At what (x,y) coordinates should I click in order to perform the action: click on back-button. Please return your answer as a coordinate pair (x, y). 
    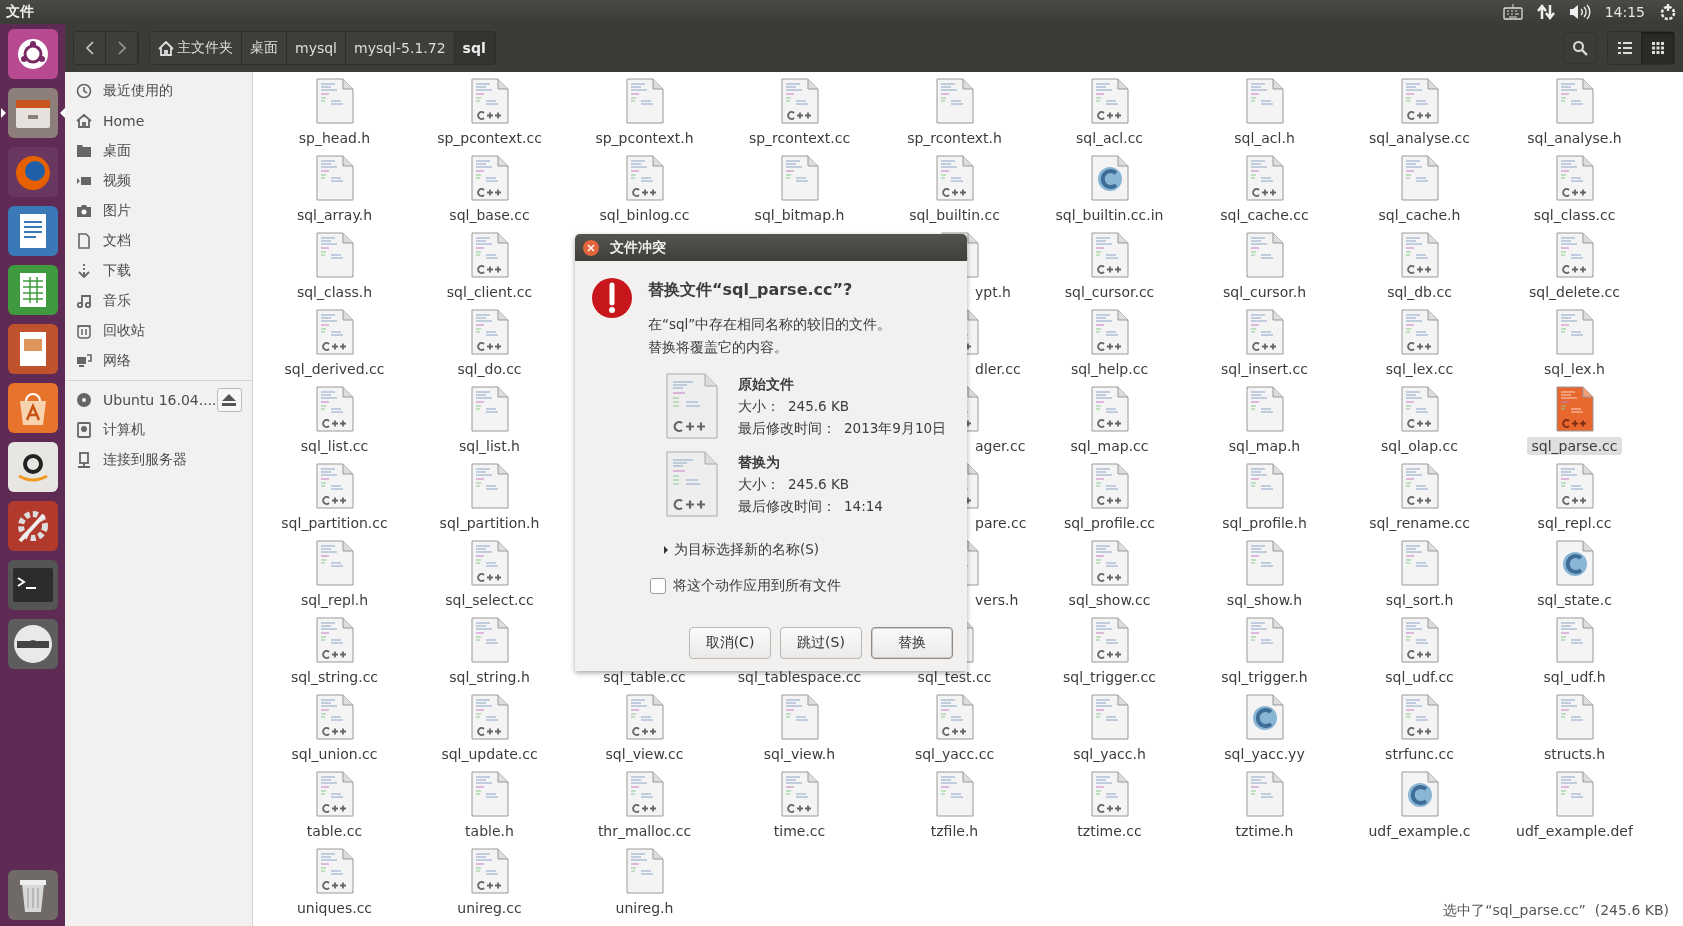
    Looking at the image, I should click on (90, 48).